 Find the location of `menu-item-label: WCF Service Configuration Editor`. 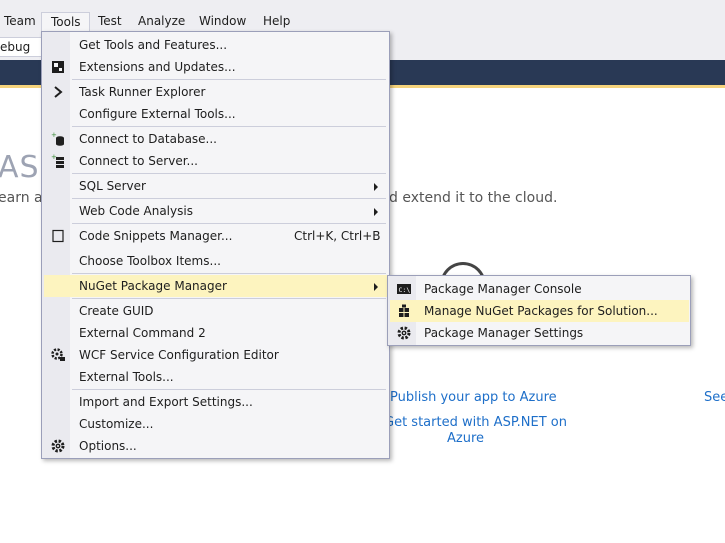

menu-item-label: WCF Service Configuration Editor is located at coordinates (179, 355).